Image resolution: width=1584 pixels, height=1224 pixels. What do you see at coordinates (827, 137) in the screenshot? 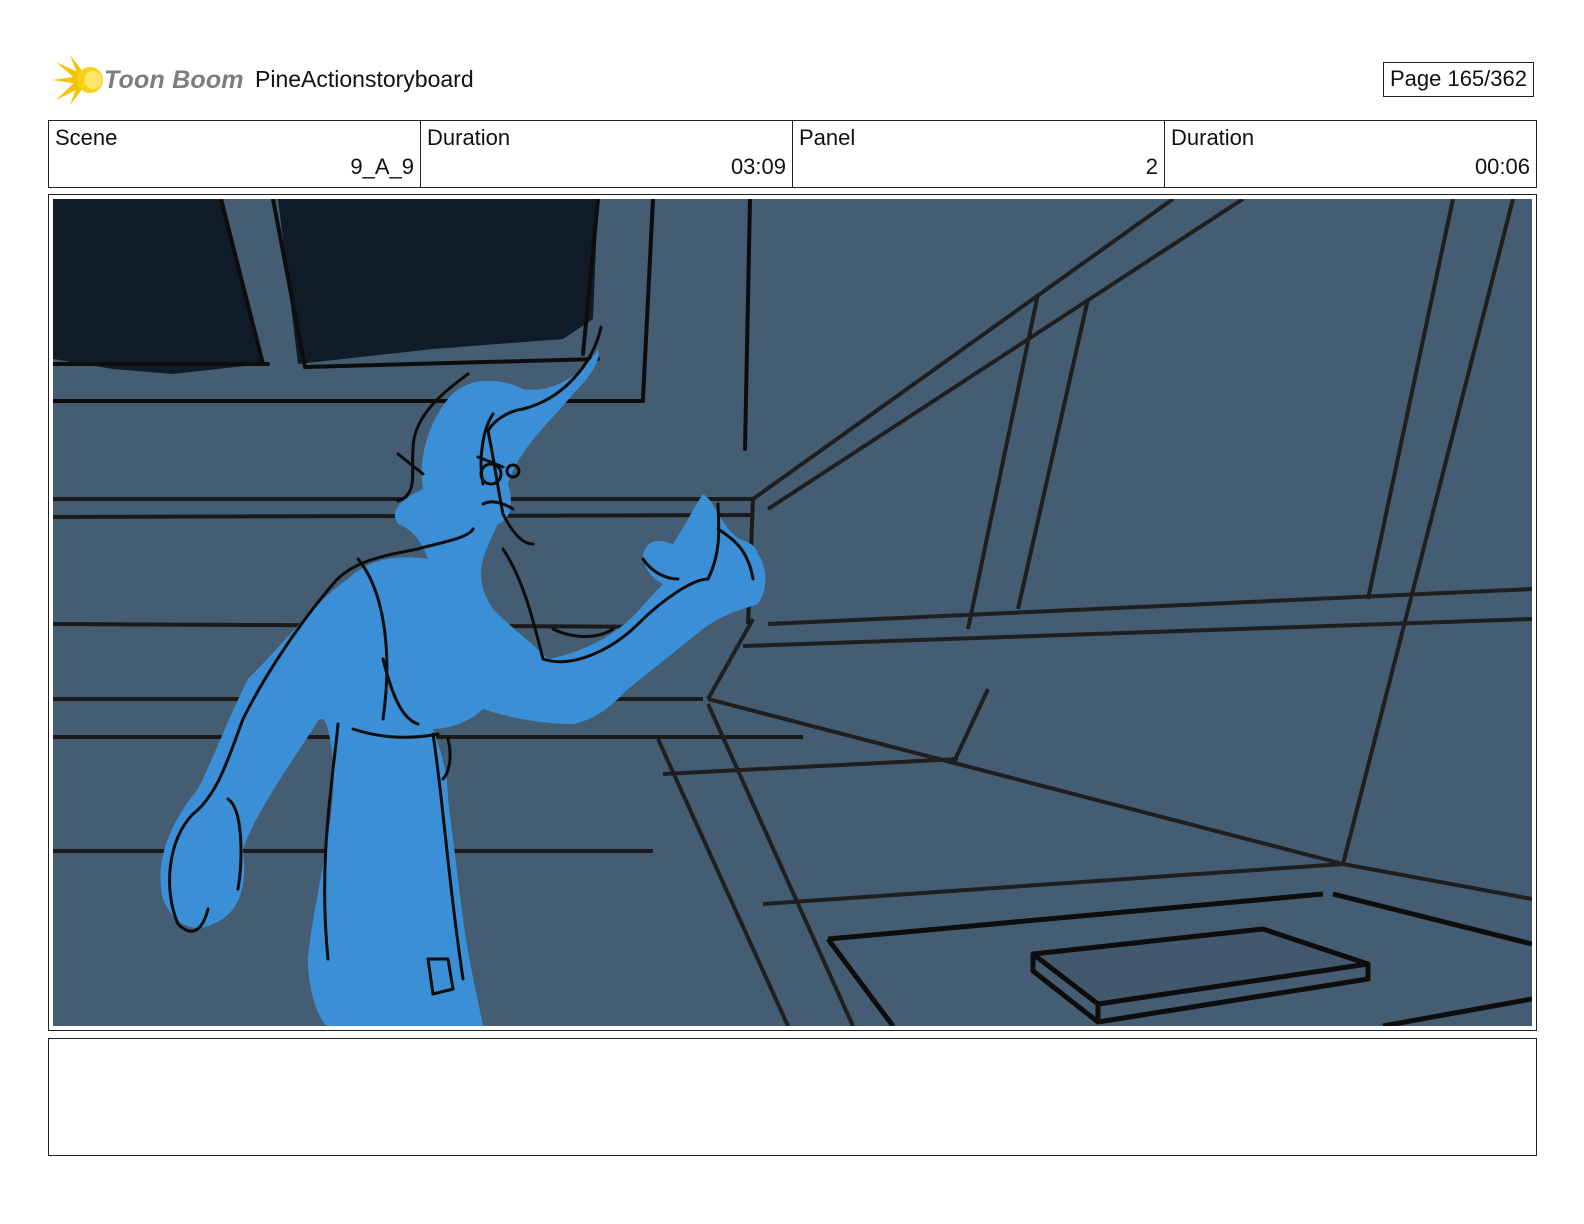
I see `panel-label: Panel` at bounding box center [827, 137].